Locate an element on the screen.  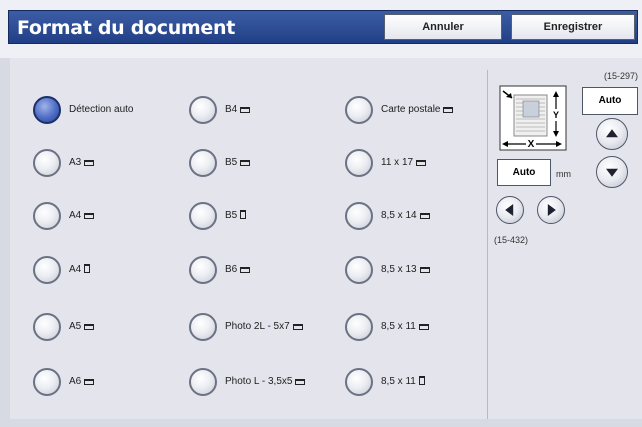
option-8-5x11-portrait: 8,5 x 11 is located at coordinates (415, 385).